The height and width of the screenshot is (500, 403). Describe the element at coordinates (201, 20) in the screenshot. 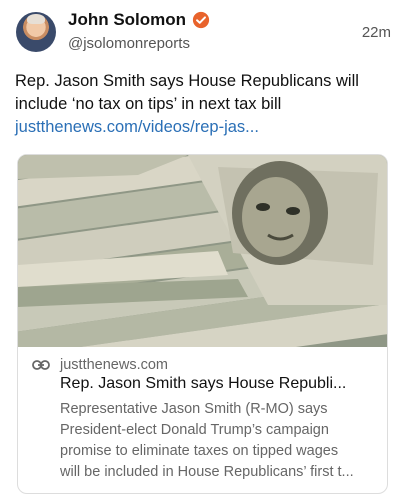

I see `verified-badge-icon` at that location.